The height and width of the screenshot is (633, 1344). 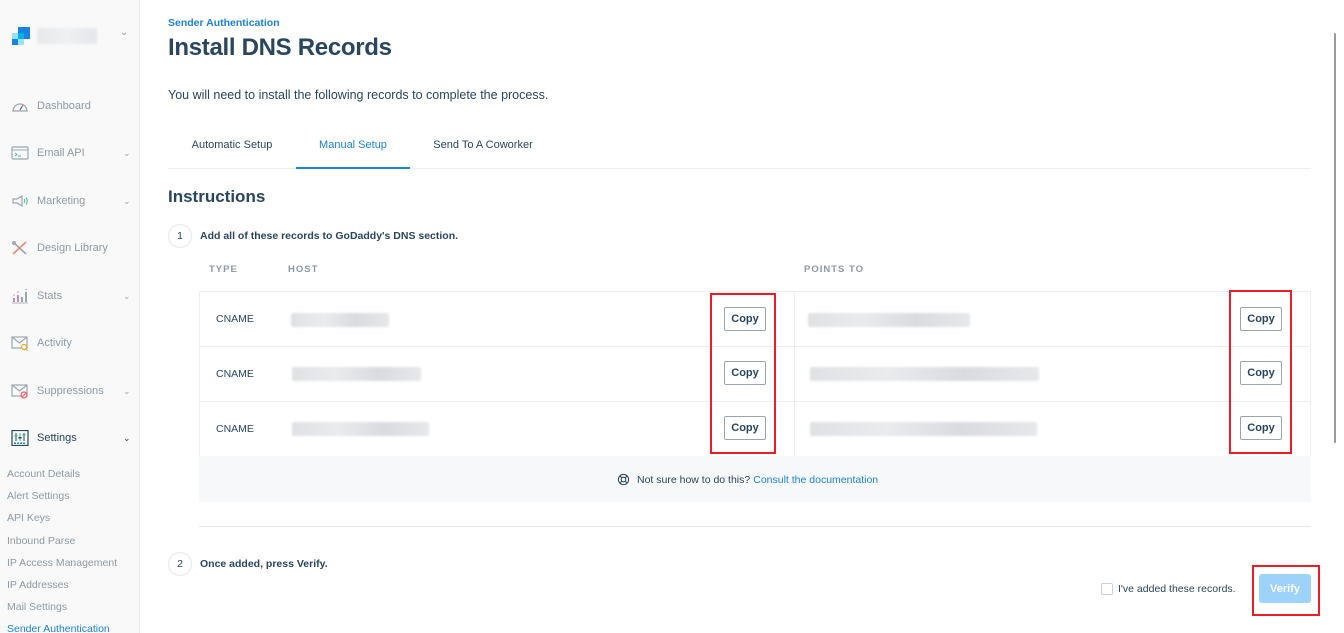 I want to click on sidebar-item-suppressions: Suppressions ⌄, so click(x=70, y=391).